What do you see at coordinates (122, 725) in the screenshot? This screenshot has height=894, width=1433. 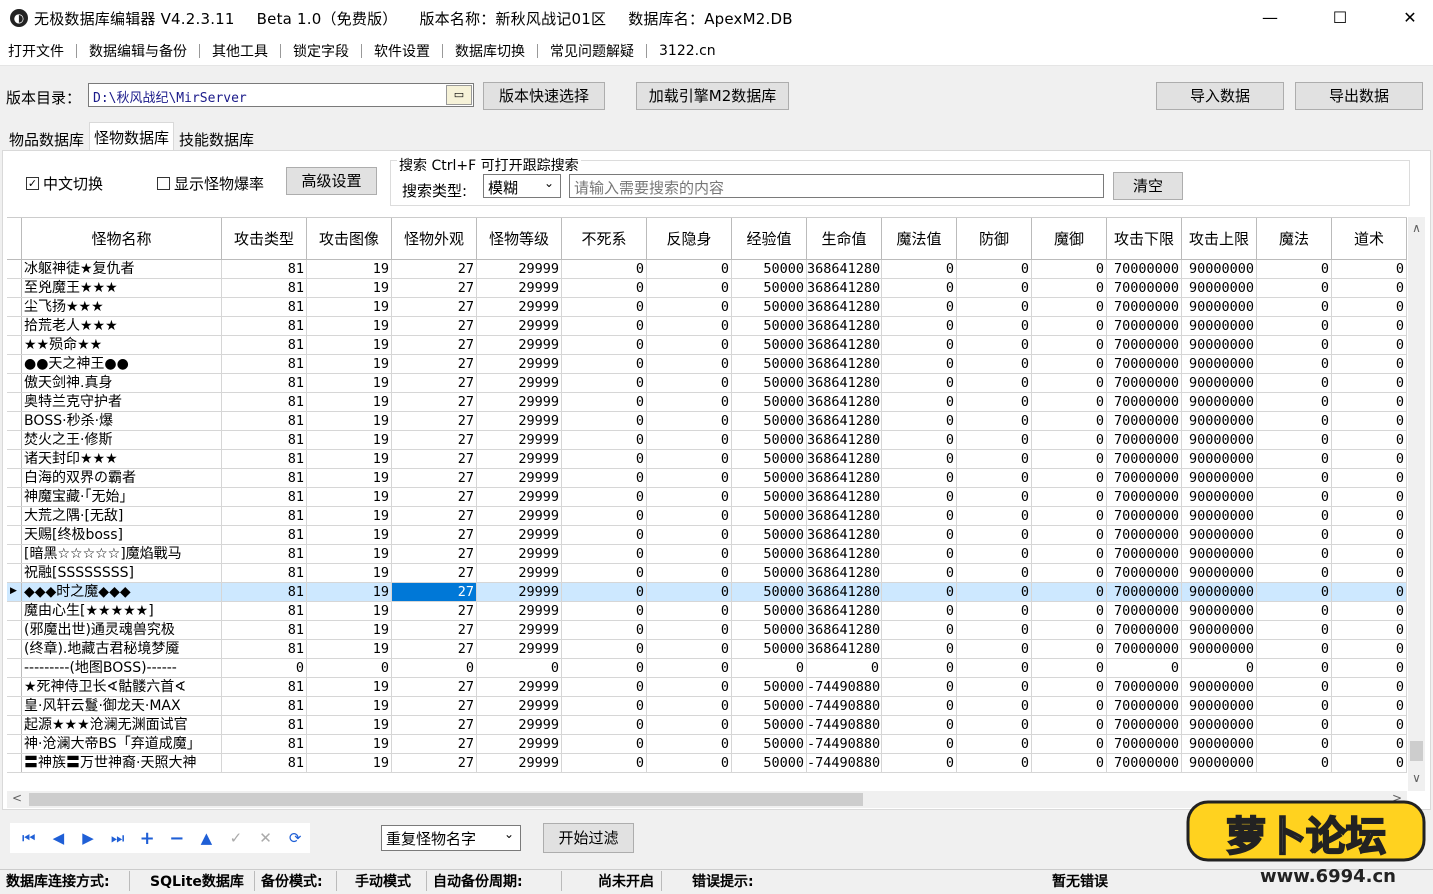 I see `table-cell: 起源★★★沧澜无渊面试官` at bounding box center [122, 725].